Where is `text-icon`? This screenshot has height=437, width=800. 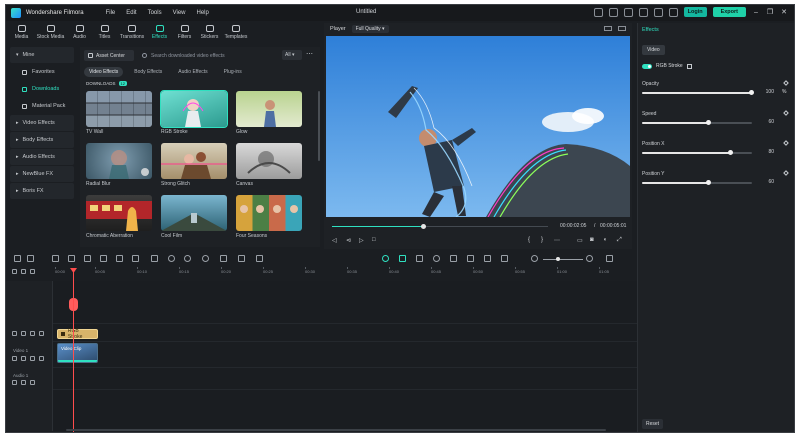
text-icon is located at coordinates (119, 258).